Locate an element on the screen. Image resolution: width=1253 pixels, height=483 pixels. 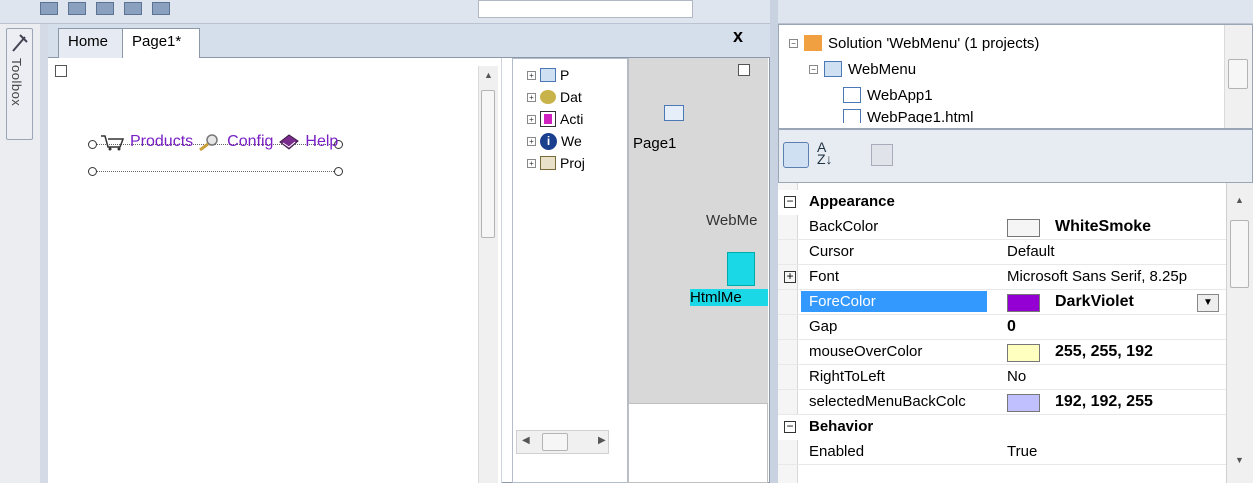
solution-node: − Solution 'WebMenu' (1 projects) is located at coordinates (914, 43).